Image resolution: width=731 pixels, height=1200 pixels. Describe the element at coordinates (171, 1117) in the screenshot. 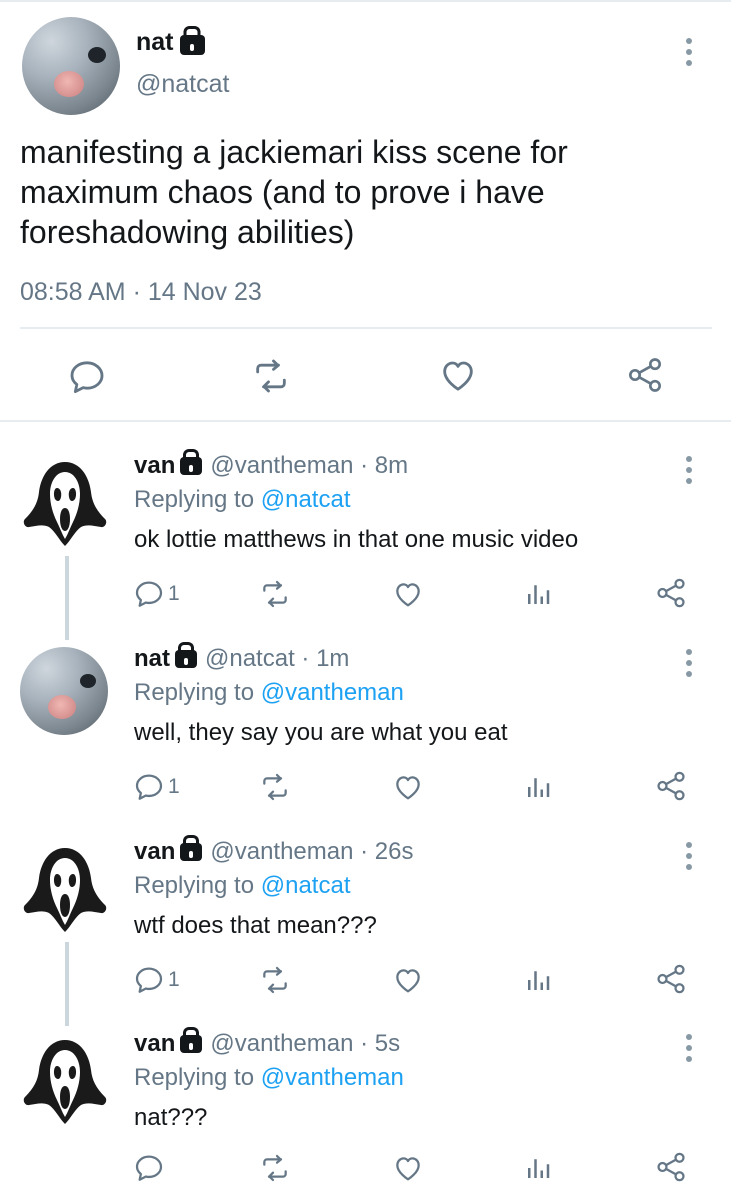

I see `reply-text: nat???` at that location.